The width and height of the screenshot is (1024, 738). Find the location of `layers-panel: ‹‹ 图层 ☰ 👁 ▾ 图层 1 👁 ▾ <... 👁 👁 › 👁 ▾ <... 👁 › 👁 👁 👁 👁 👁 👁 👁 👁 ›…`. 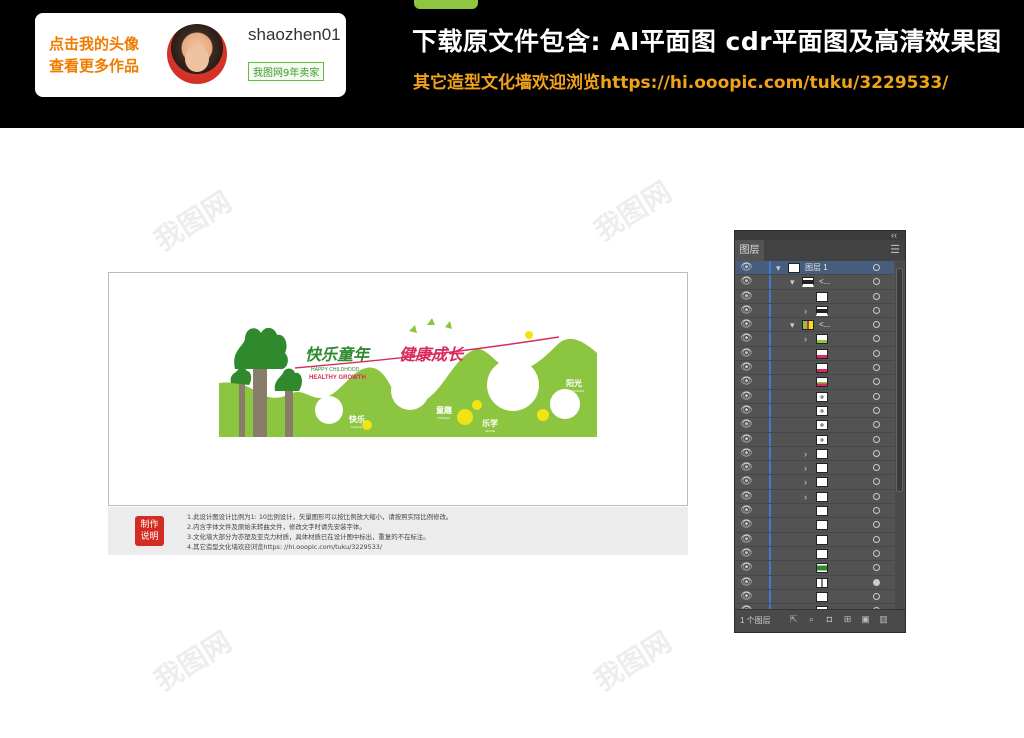

layers-panel: ‹‹ 图层 ☰ 👁 ▾ 图层 1 👁 ▾ <... 👁 👁 › 👁 ▾ <... 👁 › 👁 👁 👁 👁 👁 👁 👁 👁 ›… is located at coordinates (820, 431).